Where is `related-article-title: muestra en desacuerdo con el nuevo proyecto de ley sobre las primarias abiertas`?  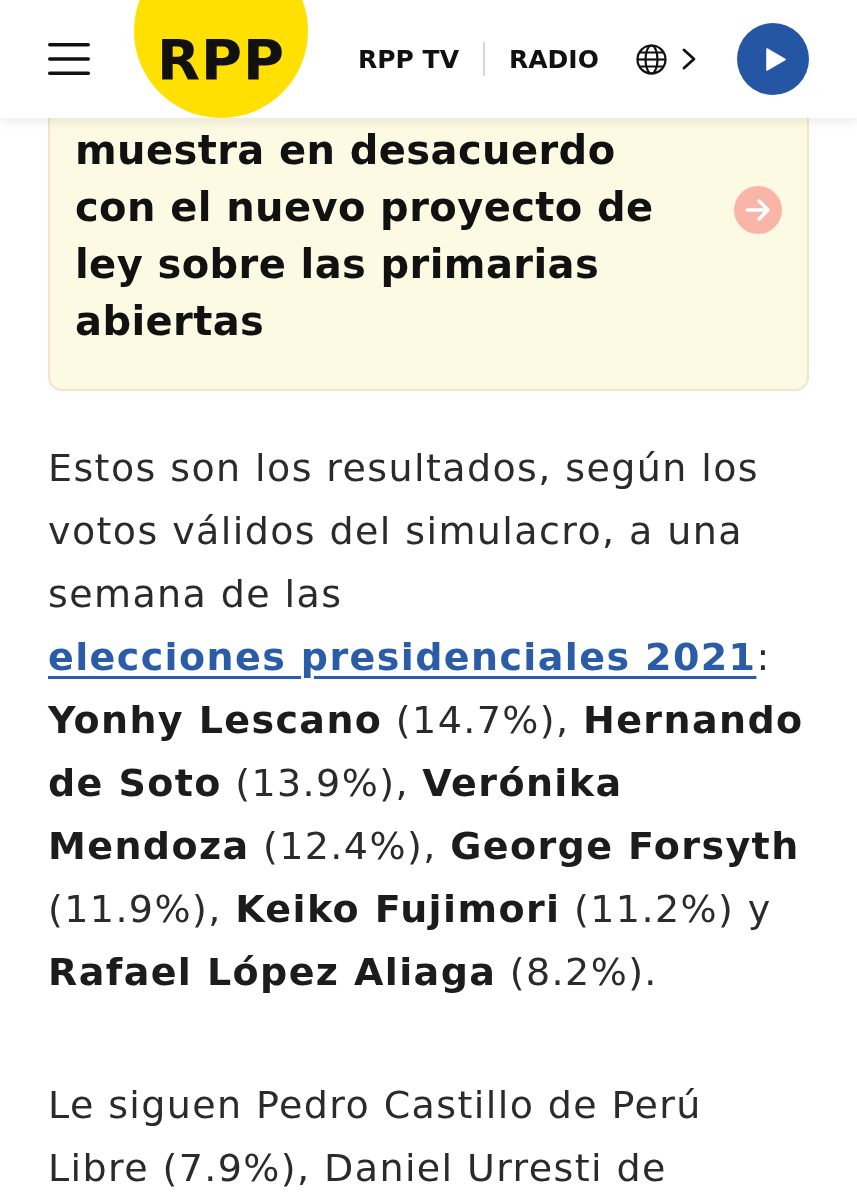
related-article-title: muestra en desacuerdo con el nuevo proyecto de ley sobre las primarias abiertas is located at coordinates (385, 236).